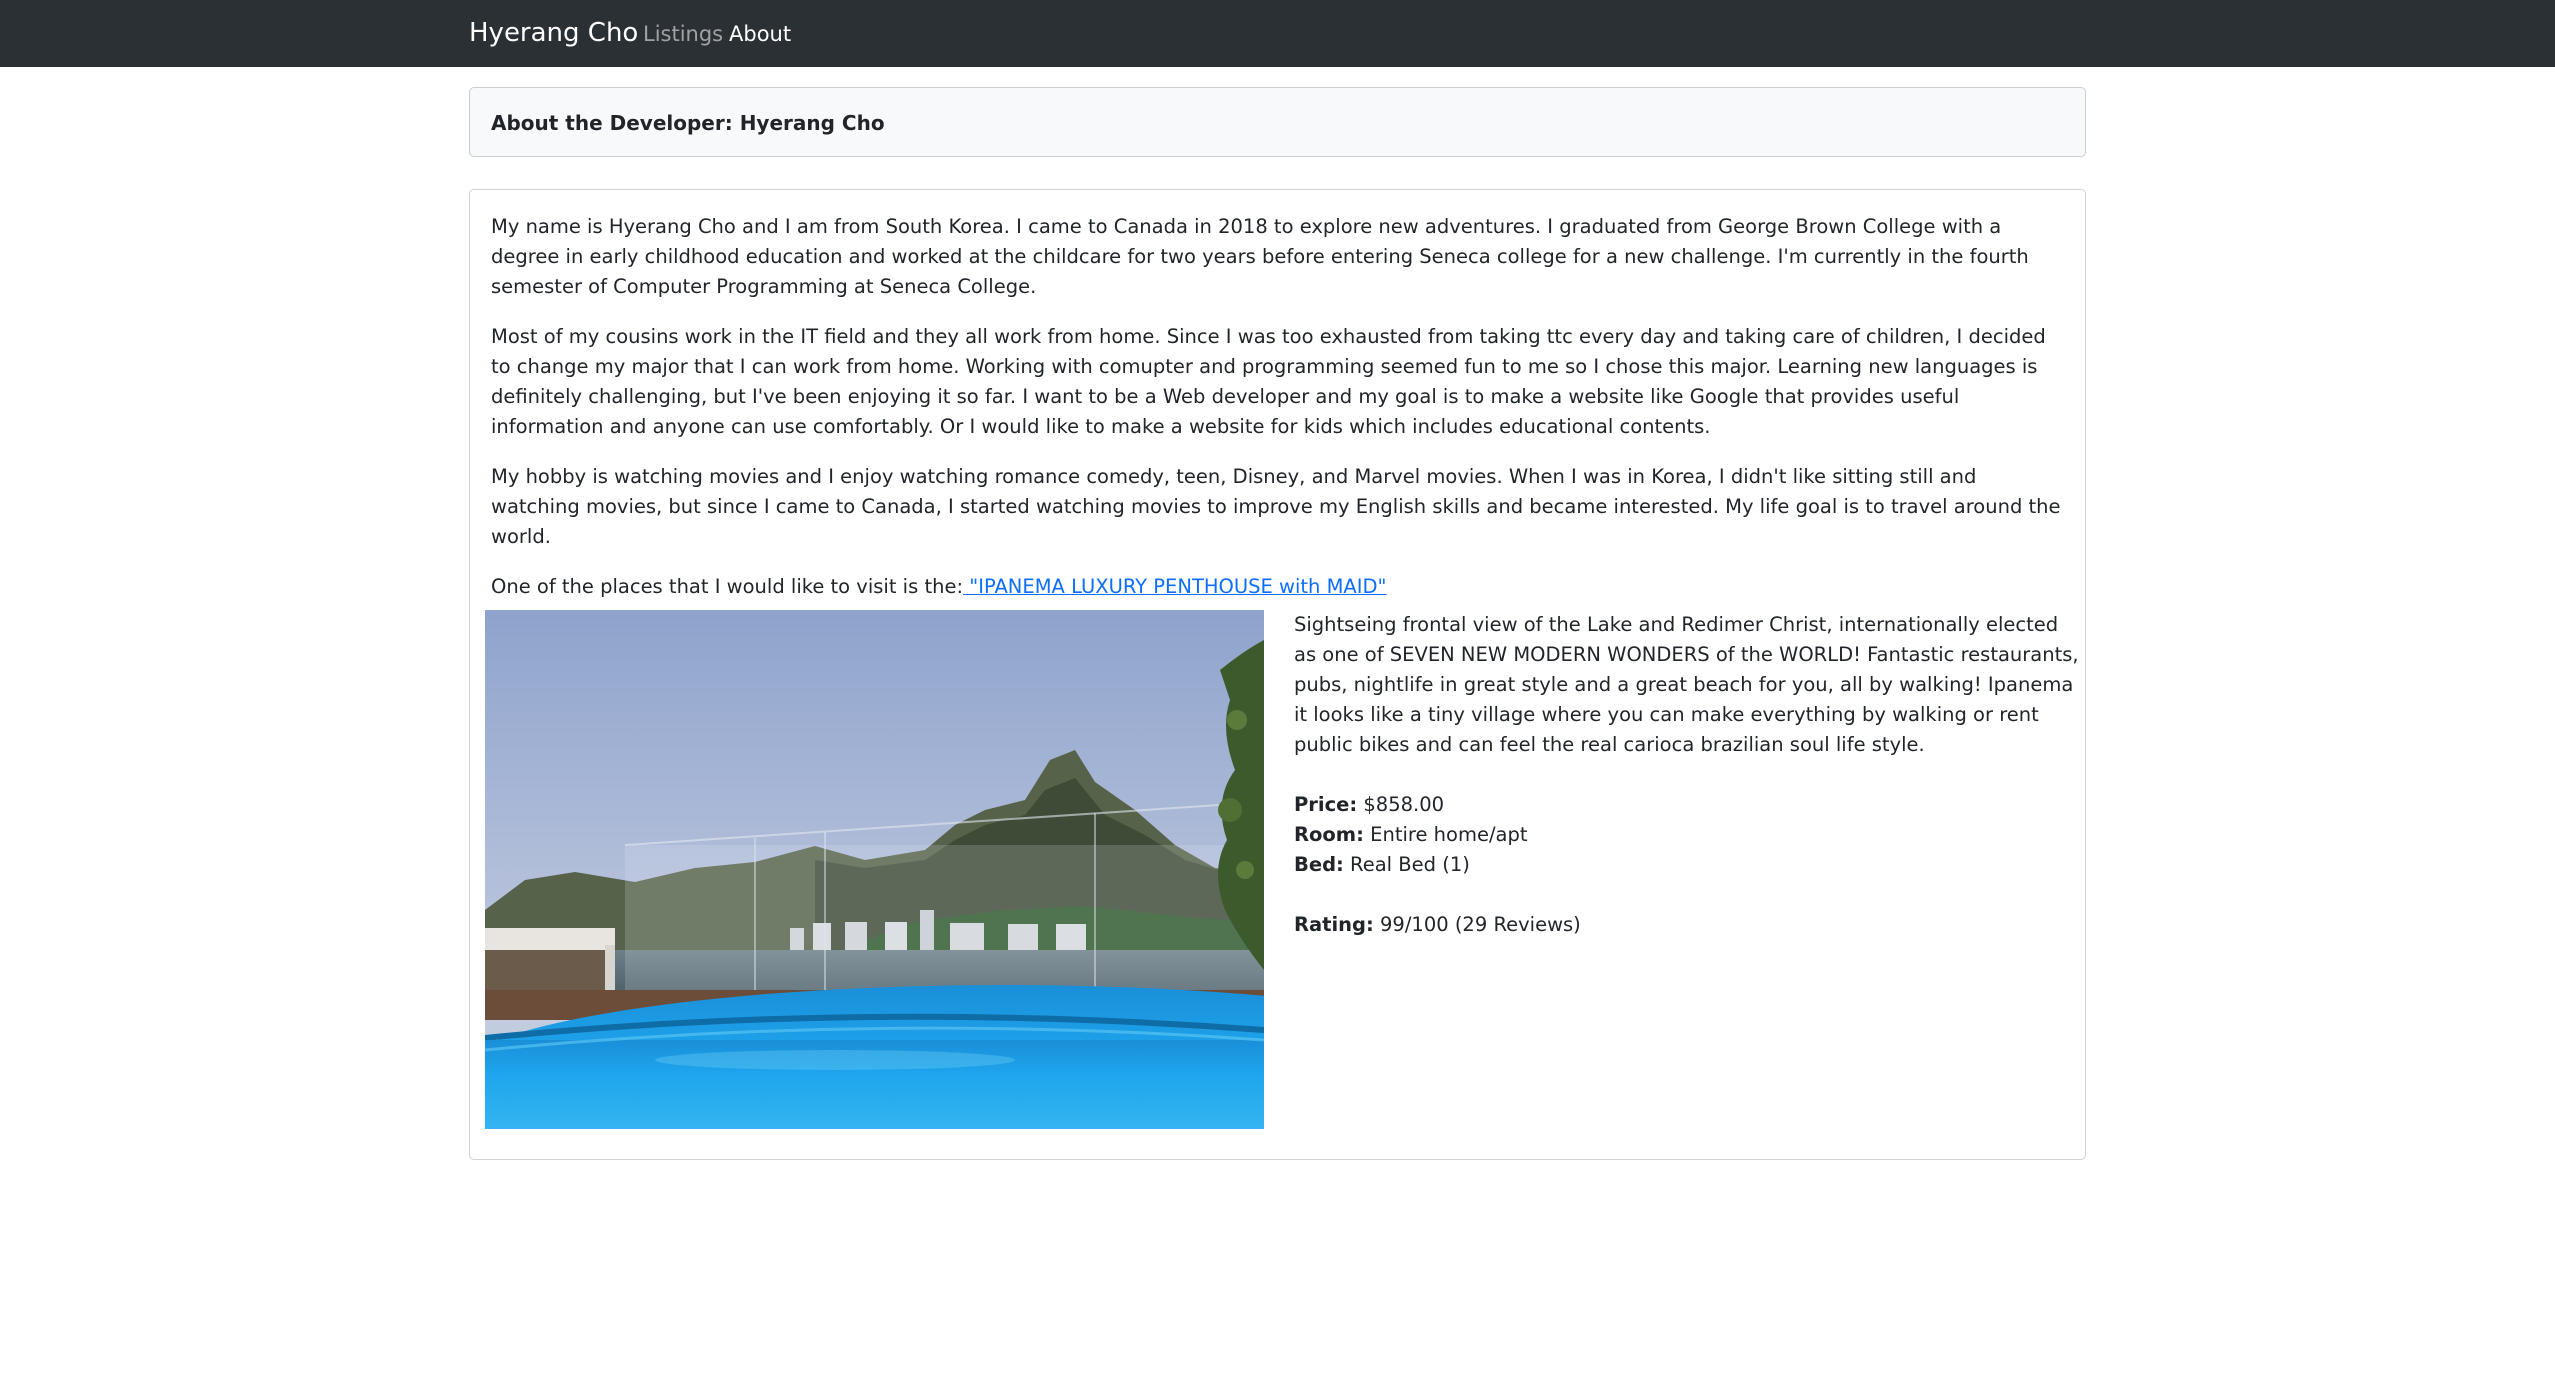 Image resolution: width=2555 pixels, height=1378 pixels. I want to click on room-label: Room:, so click(1329, 834).